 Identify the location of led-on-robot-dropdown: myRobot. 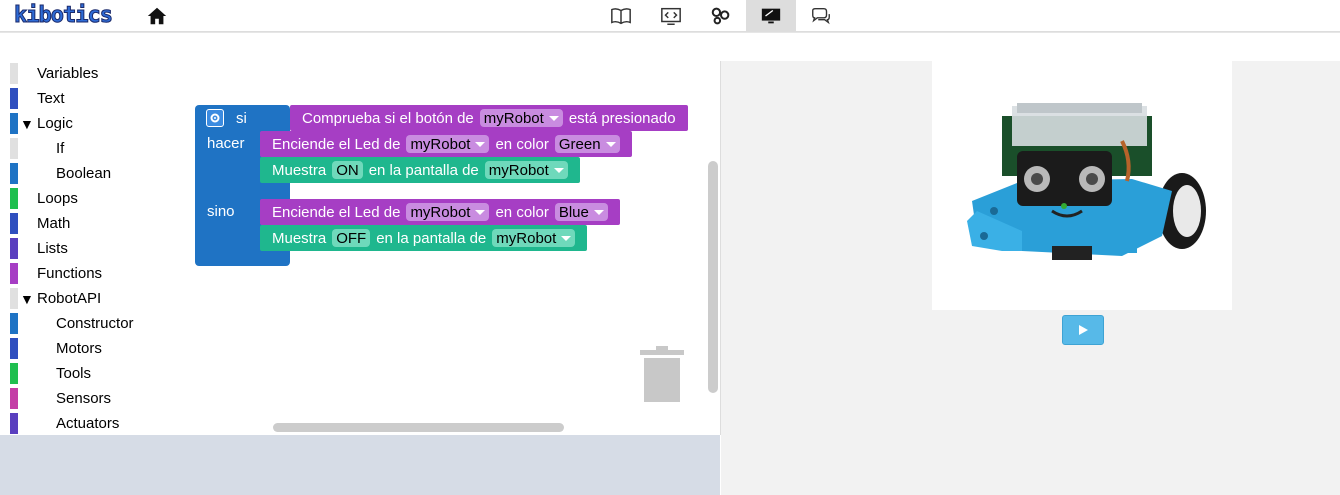
(448, 144).